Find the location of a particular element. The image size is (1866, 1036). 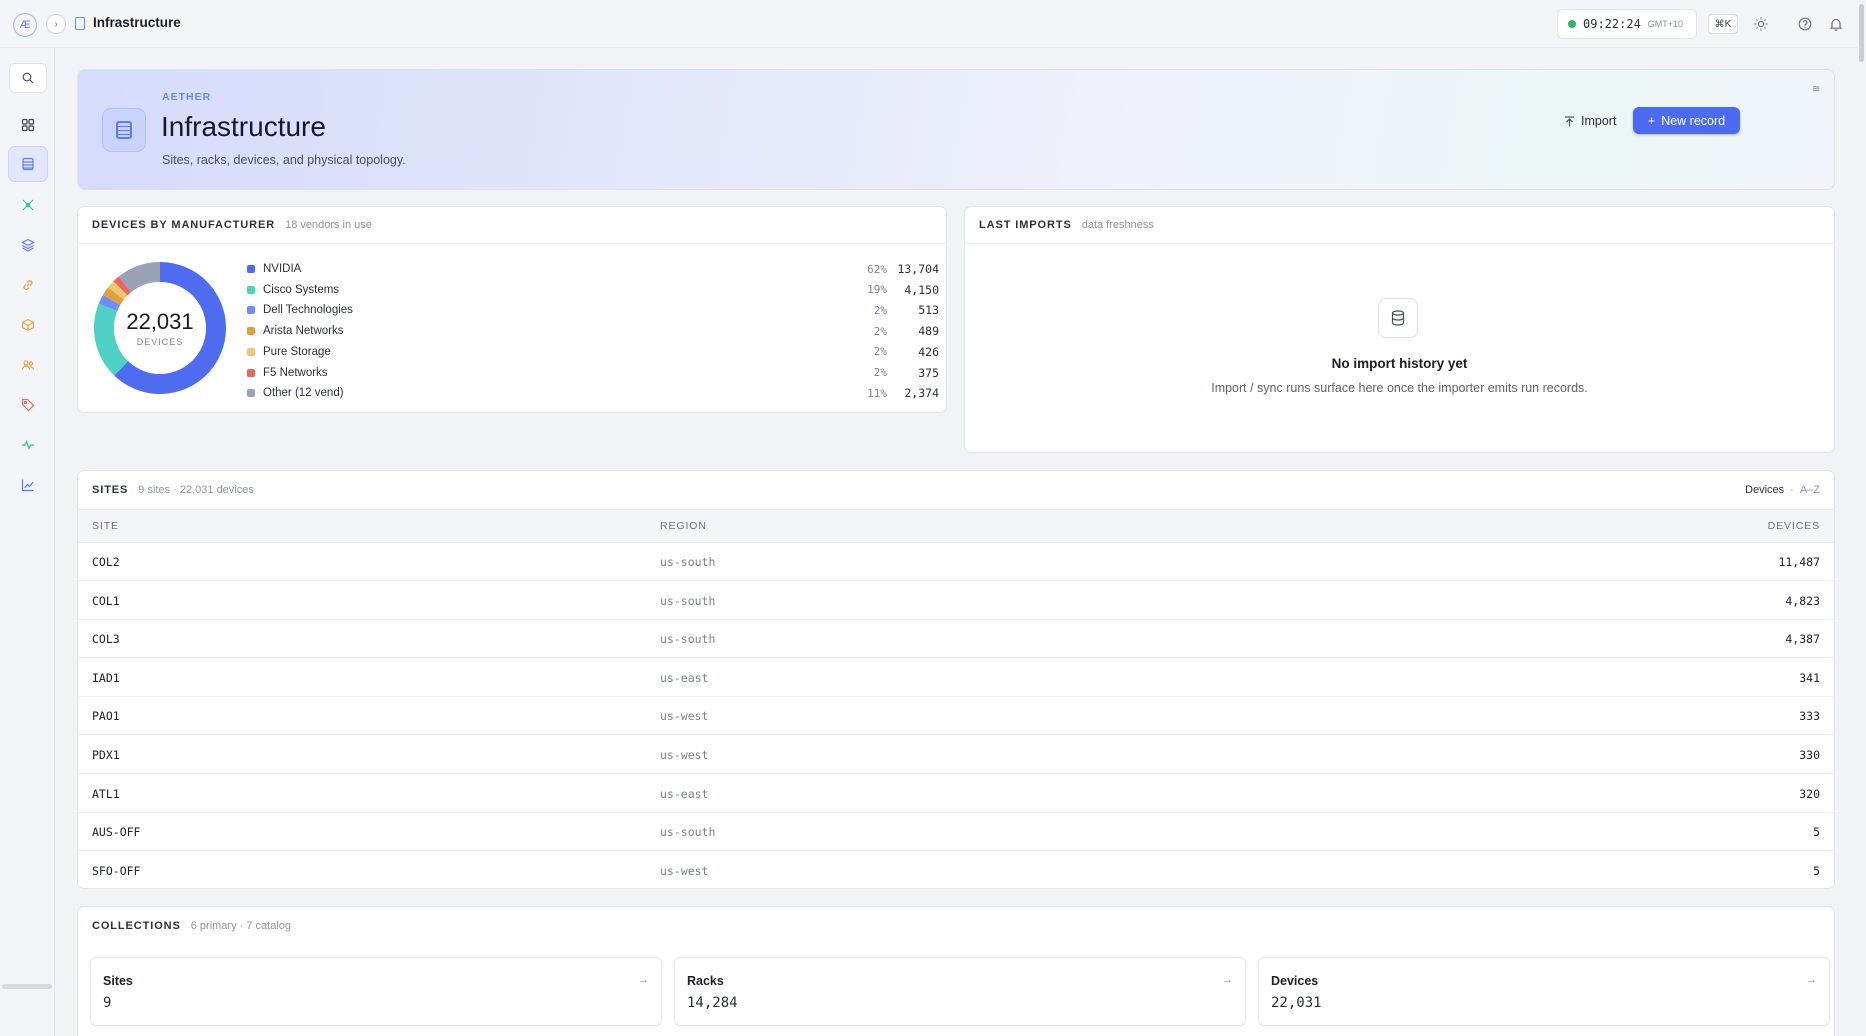

cell-devices: 320 is located at coordinates (1809, 793).